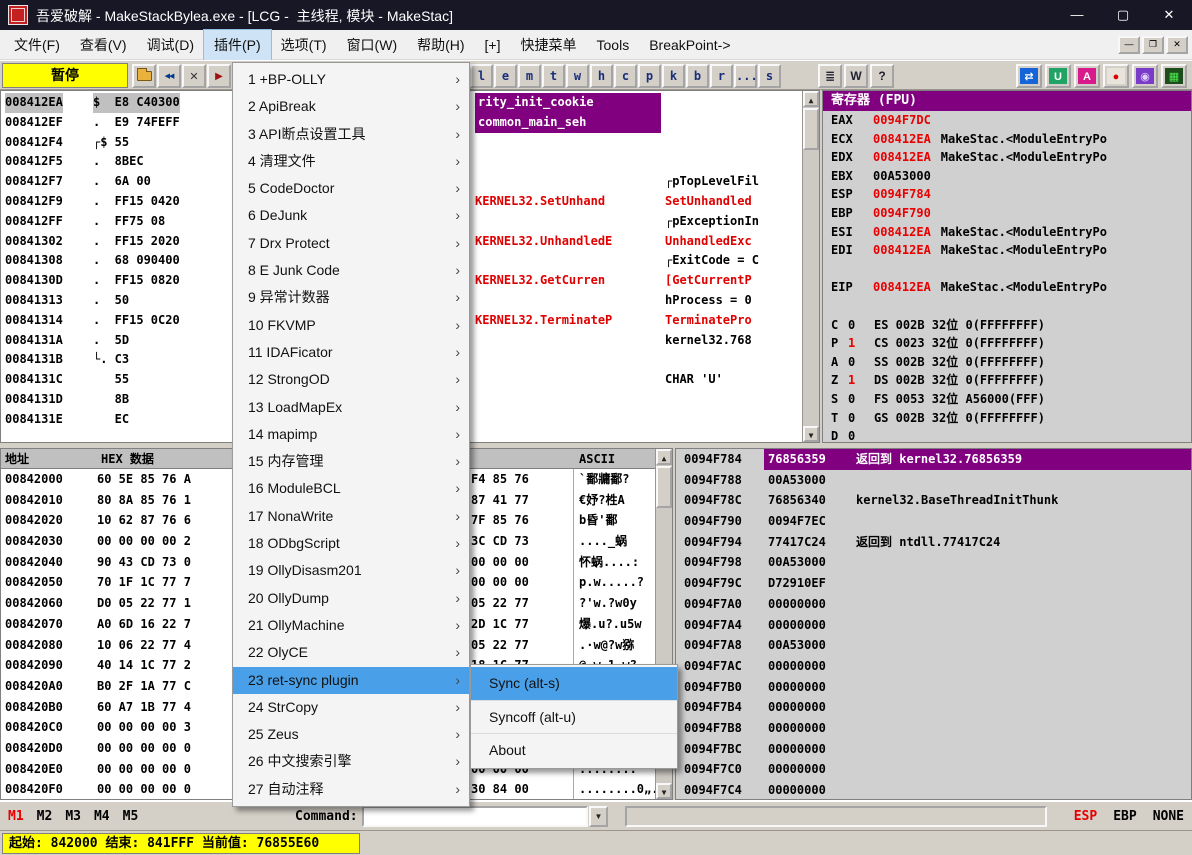 The image size is (1192, 855). I want to click on submenu-item-2: Syncoff (alt-u), so click(574, 716).